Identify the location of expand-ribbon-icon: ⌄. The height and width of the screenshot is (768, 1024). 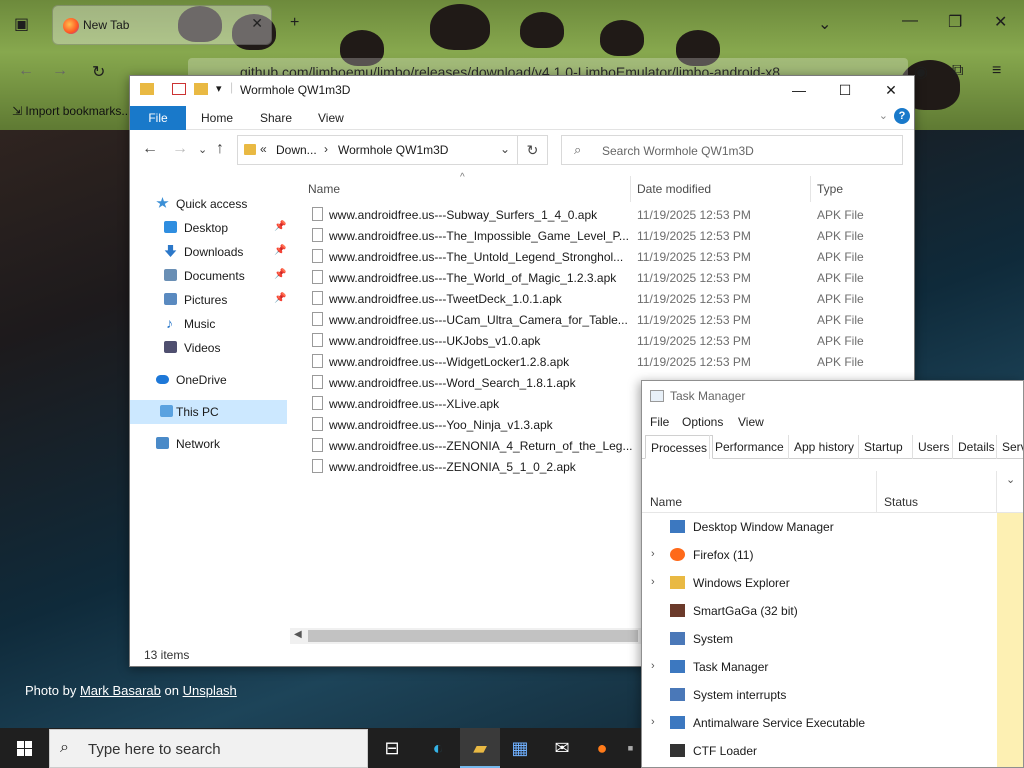
(883, 115).